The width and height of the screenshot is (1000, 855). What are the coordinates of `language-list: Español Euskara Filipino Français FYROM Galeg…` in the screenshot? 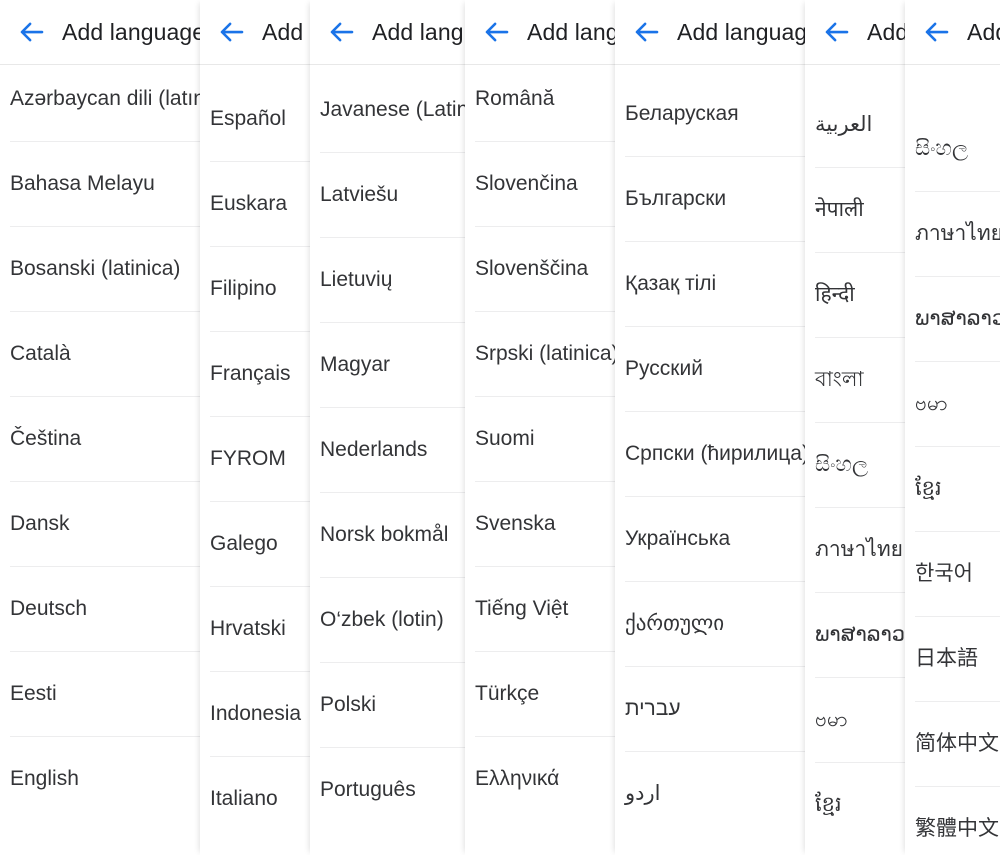 It's located at (255, 460).